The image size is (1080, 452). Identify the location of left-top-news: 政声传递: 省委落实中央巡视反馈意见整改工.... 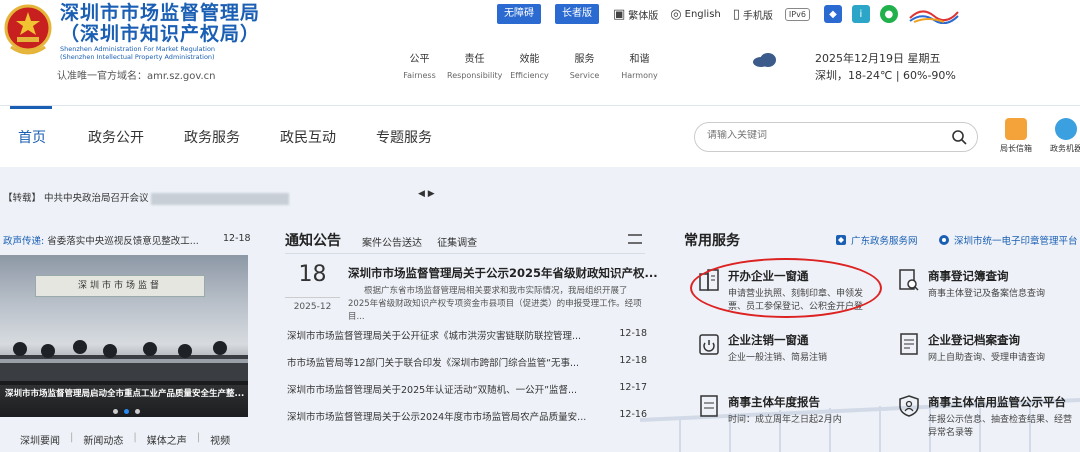
(101, 240).